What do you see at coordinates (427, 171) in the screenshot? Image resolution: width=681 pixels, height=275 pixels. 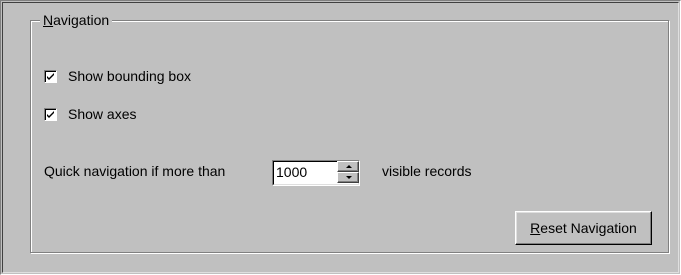 I see `visible-records-label: visible records` at bounding box center [427, 171].